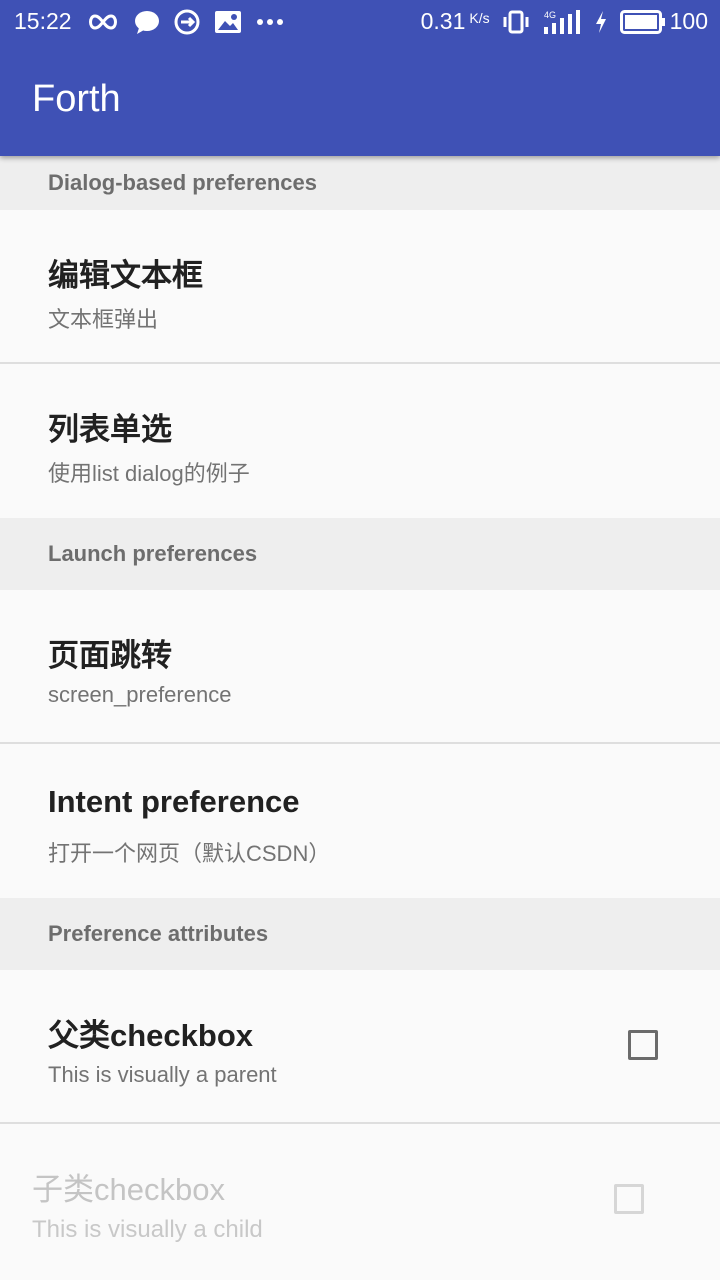 This screenshot has width=720, height=1280. Describe the element at coordinates (360, 934) in the screenshot. I see `category-header-attributes: Preference attributes` at that location.